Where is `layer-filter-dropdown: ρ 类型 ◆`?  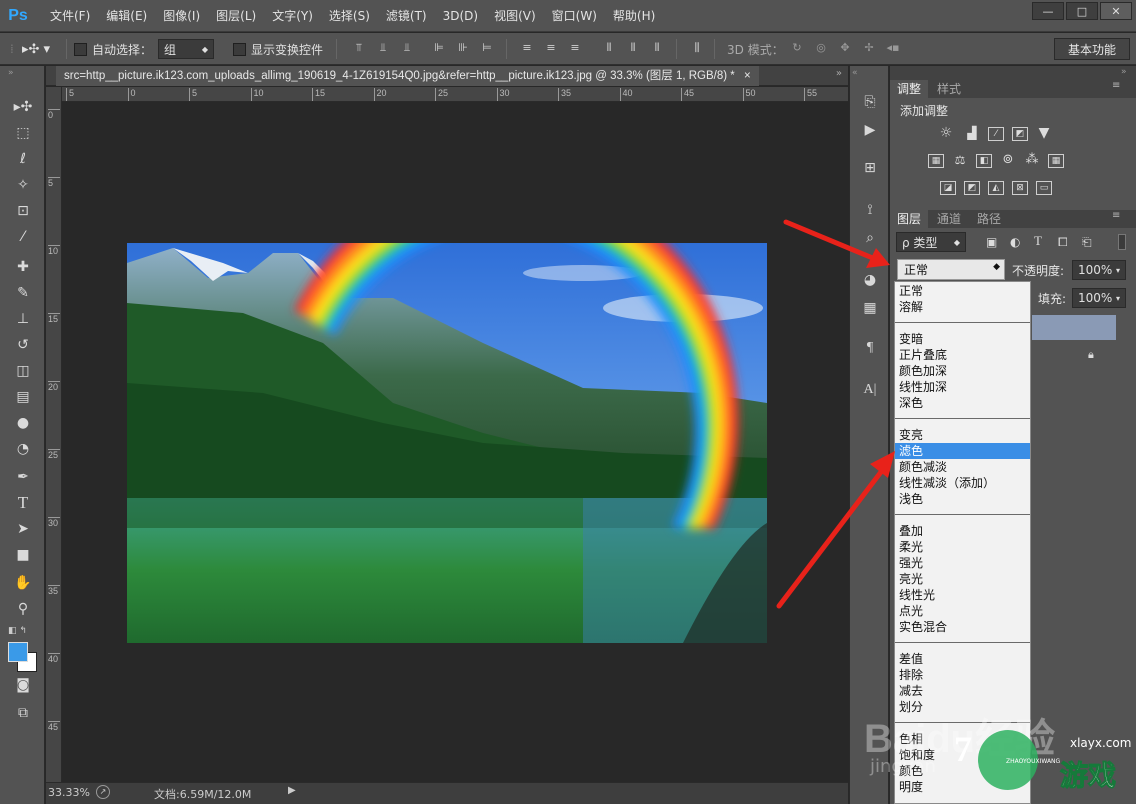 layer-filter-dropdown: ρ 类型 ◆ is located at coordinates (931, 242).